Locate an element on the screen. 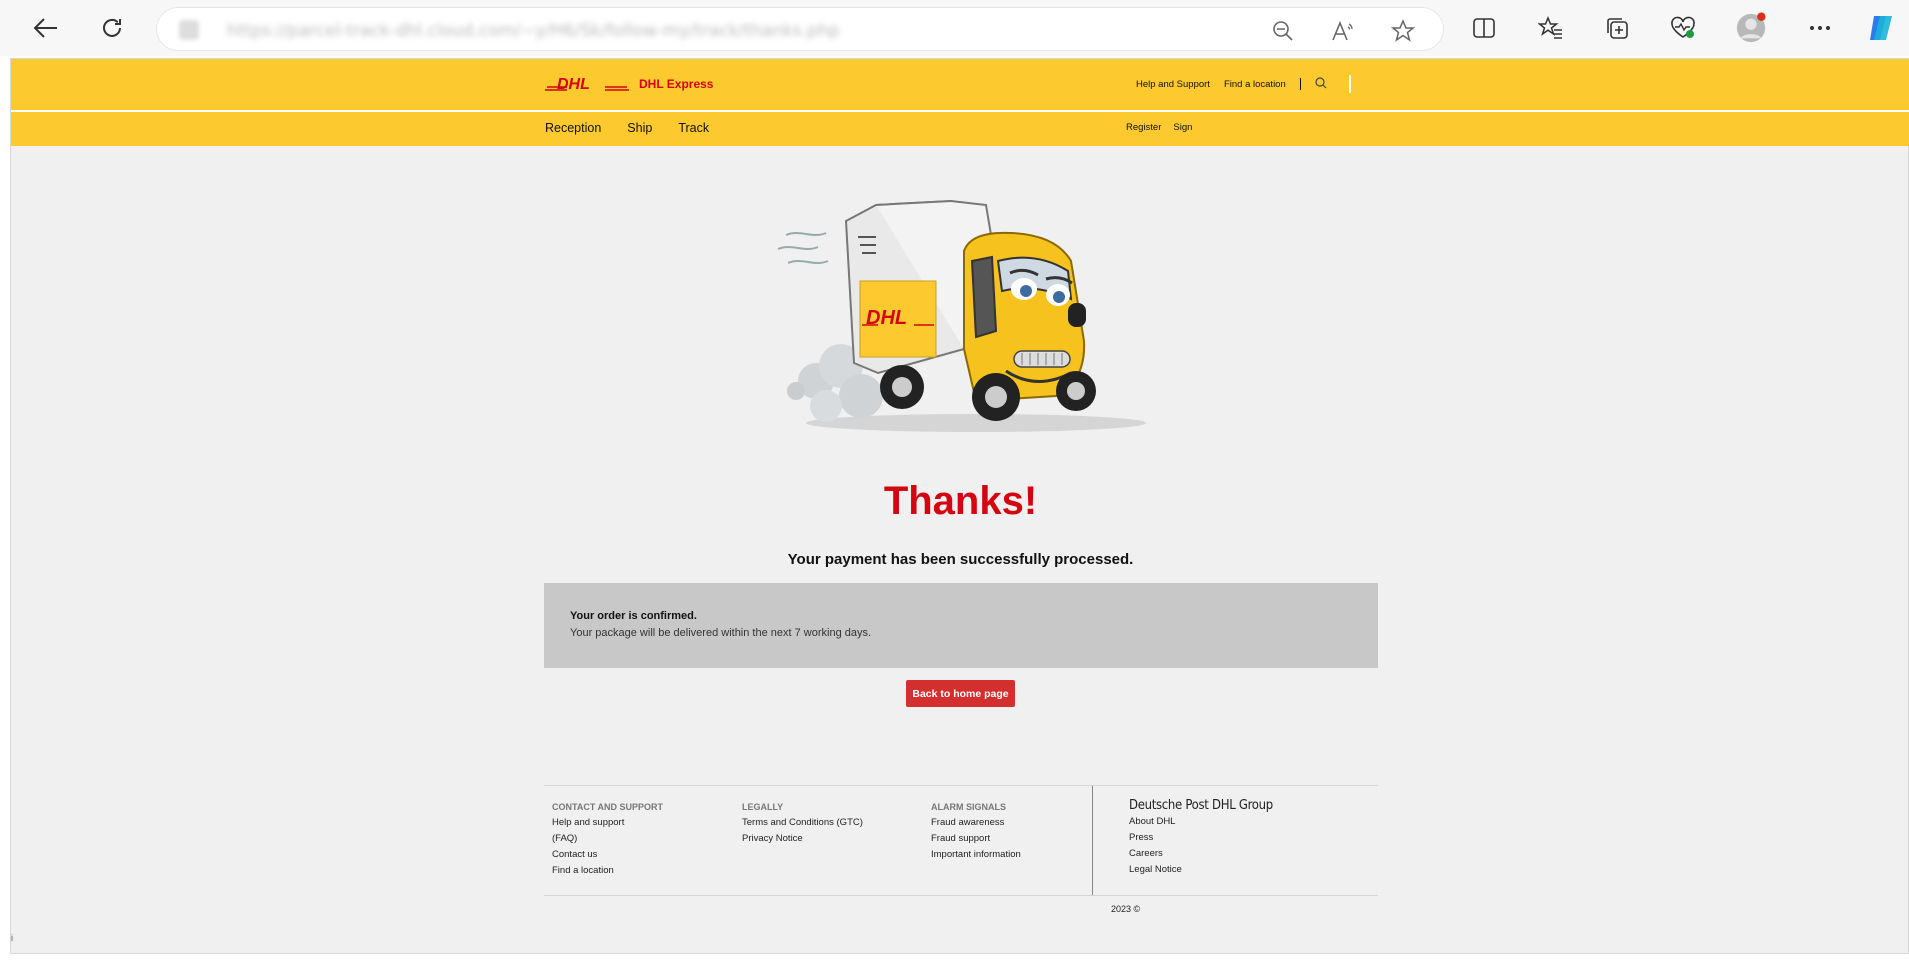  logo-text: DHL Express is located at coordinates (676, 84).